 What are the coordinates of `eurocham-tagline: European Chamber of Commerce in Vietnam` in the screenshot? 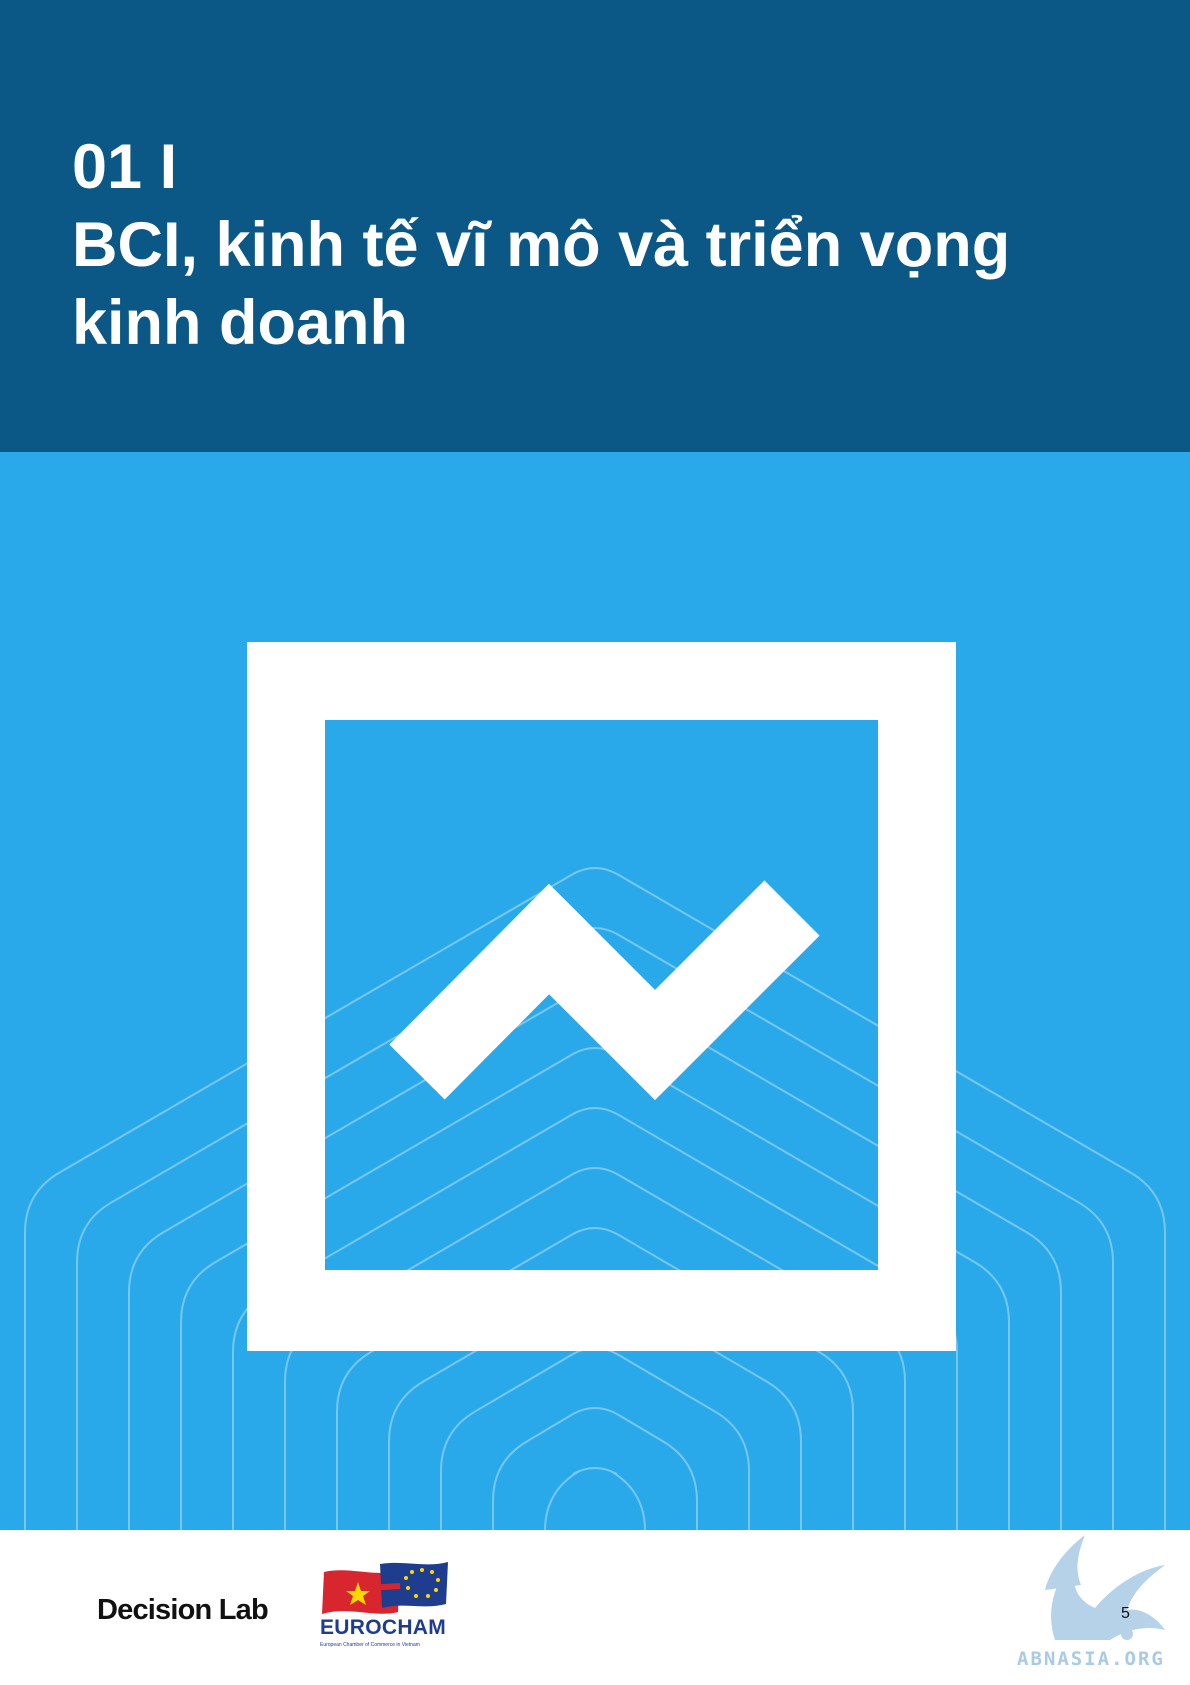 It's located at (370, 1645).